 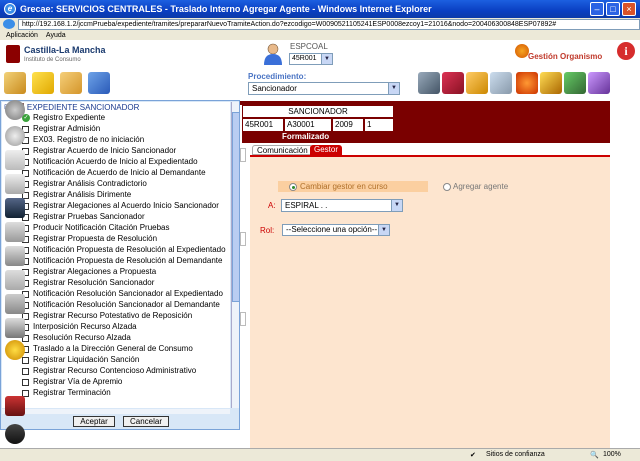 What do you see at coordinates (626, 51) in the screenshot?
I see `info-icon: i` at bounding box center [626, 51].